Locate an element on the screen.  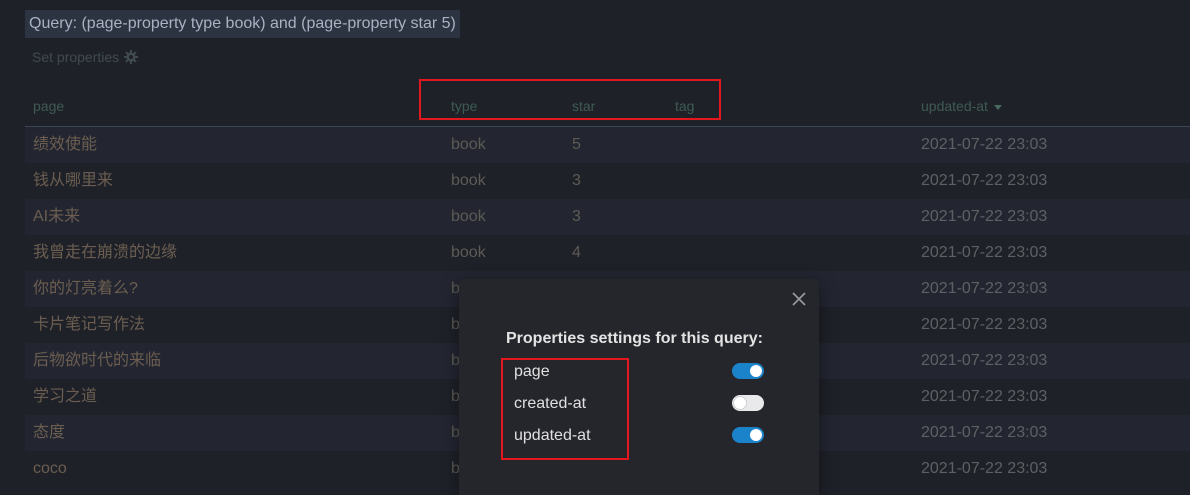
cell-page: AI未来 is located at coordinates (56, 217).